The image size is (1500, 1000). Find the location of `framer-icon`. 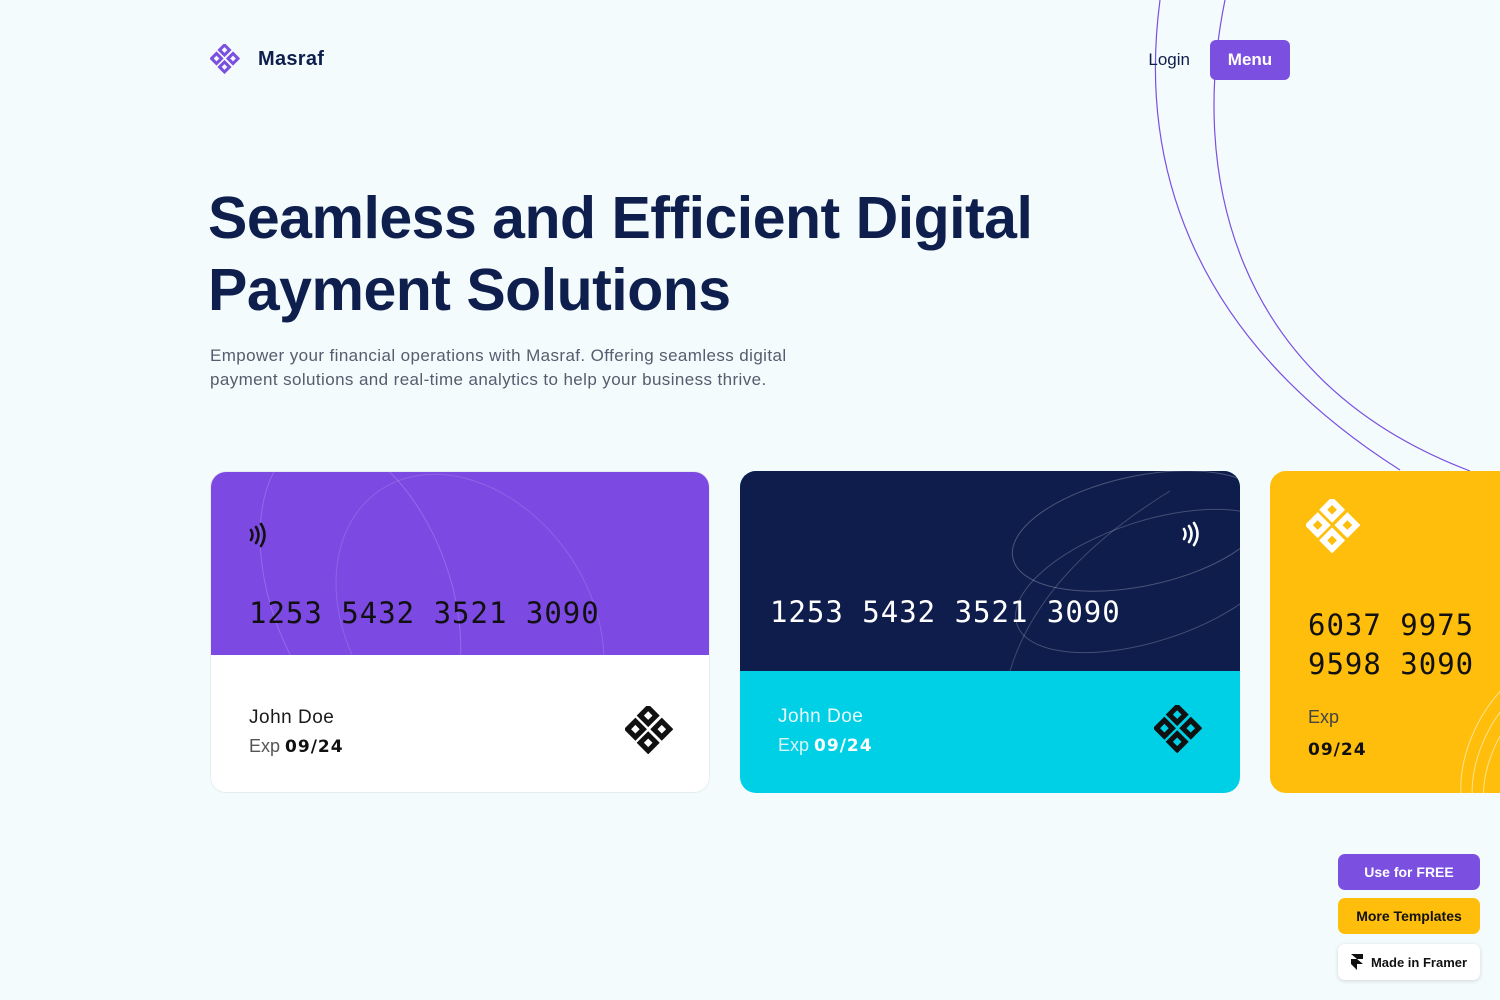

framer-icon is located at coordinates (1356, 962).